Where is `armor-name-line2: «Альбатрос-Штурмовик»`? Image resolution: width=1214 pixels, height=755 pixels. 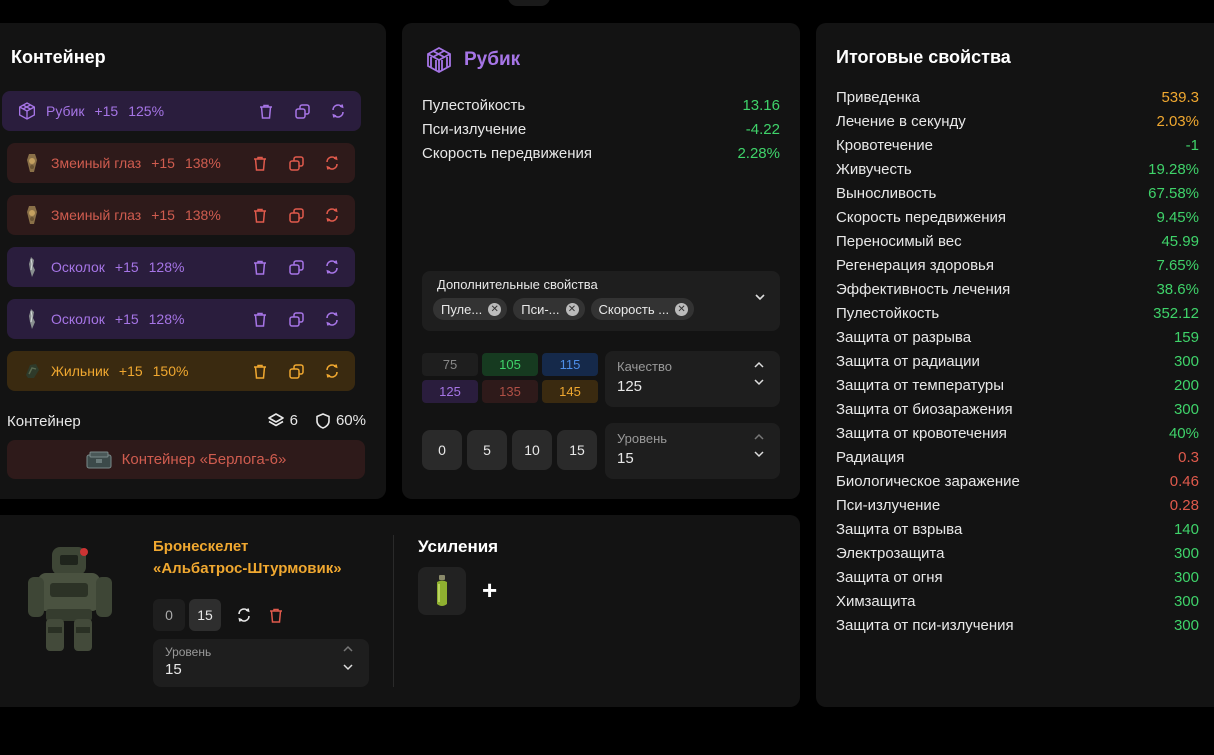
armor-name-line2: «Альбатрос-Штурмовик» is located at coordinates (247, 568).